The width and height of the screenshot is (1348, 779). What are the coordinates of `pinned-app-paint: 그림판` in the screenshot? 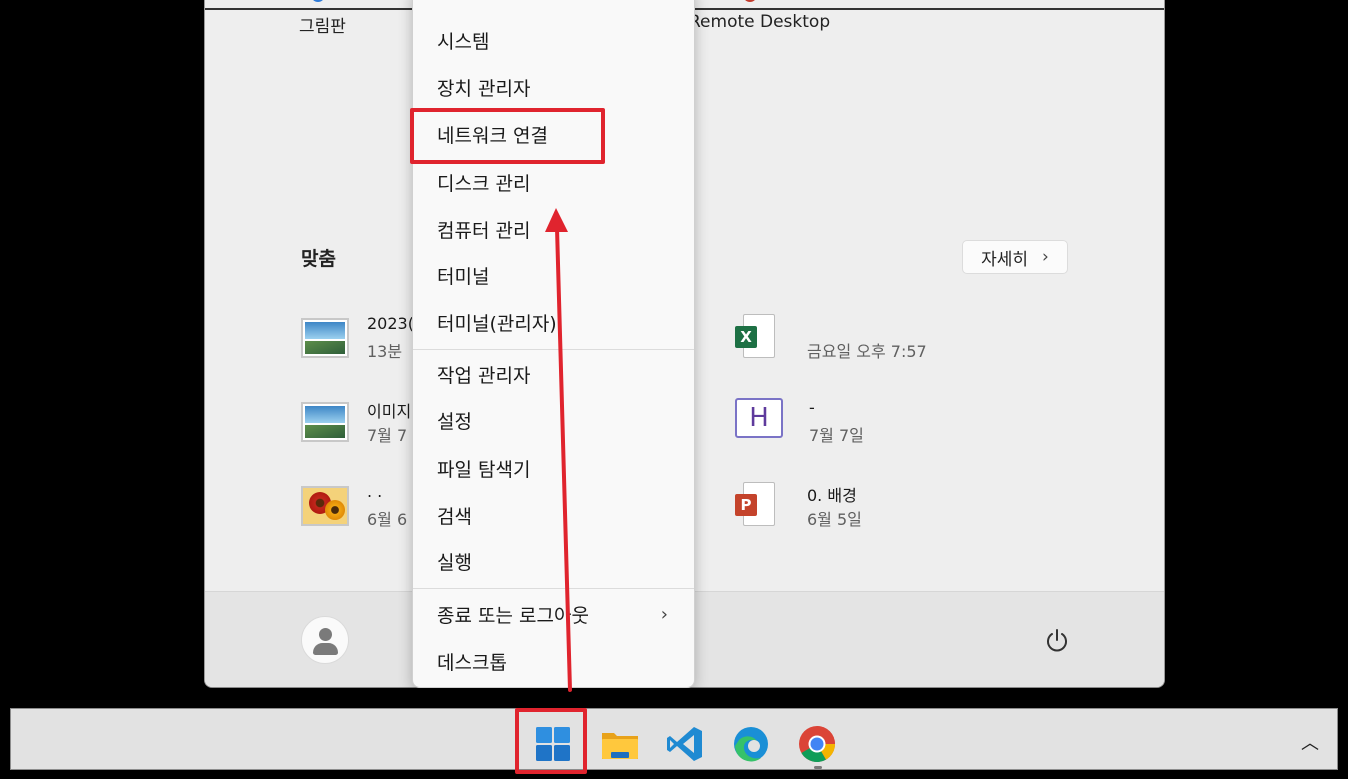 It's located at (322, 24).